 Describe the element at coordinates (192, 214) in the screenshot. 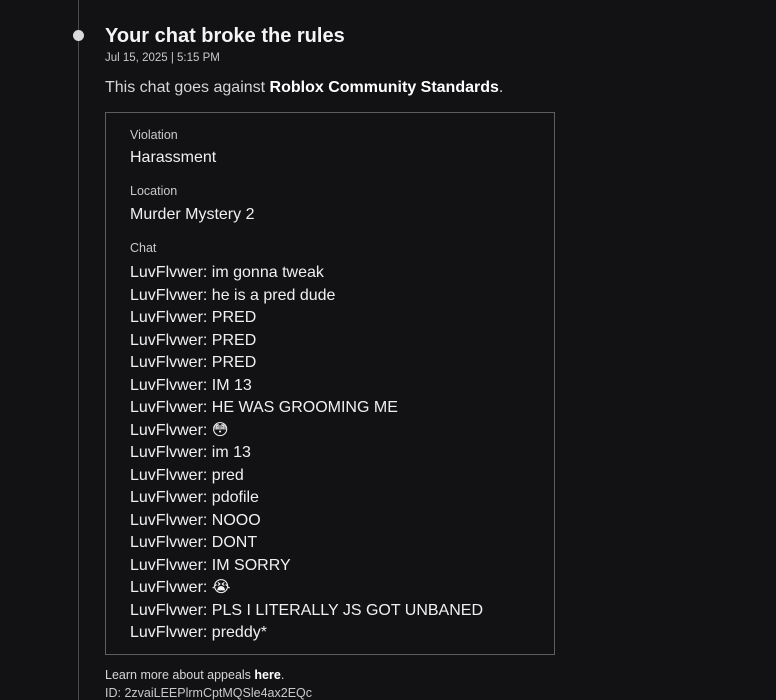

I see `location-value: Murder Mystery 2` at that location.